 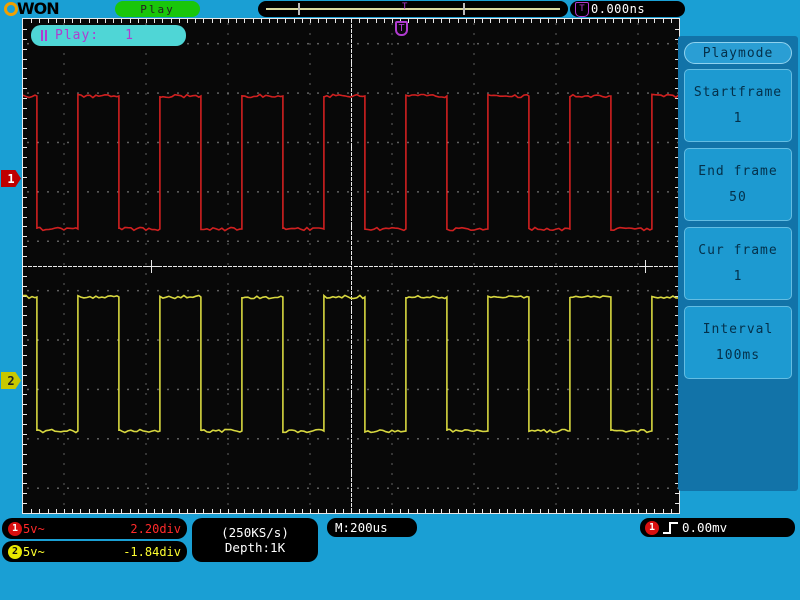 What do you see at coordinates (34, 551) in the screenshot?
I see `ch2-volts: 5v~` at bounding box center [34, 551].